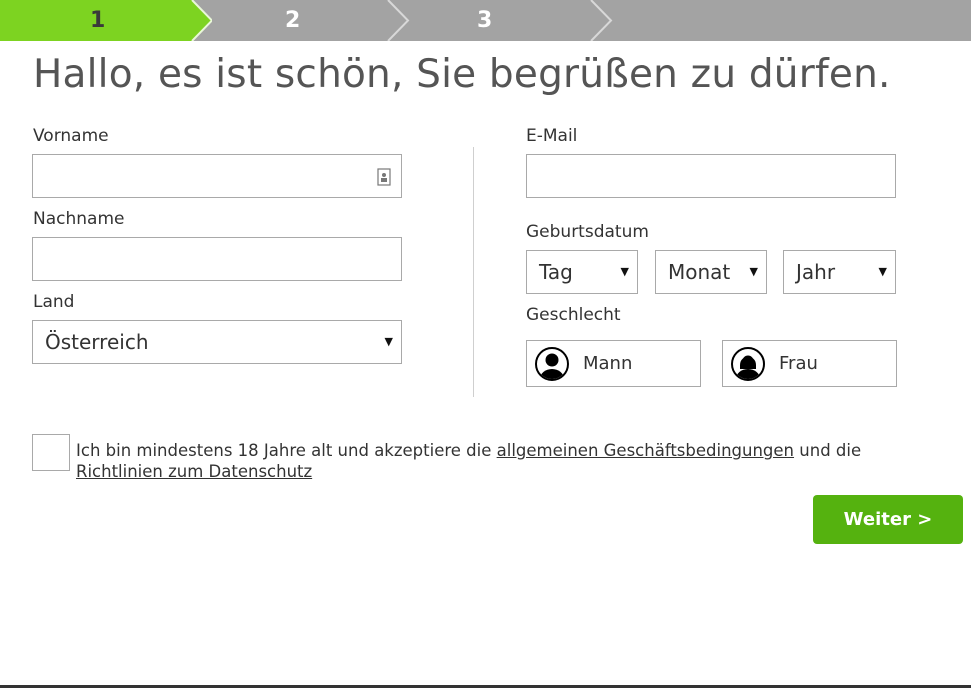  What do you see at coordinates (293, 20) in the screenshot?
I see `step-2-number: 2` at bounding box center [293, 20].